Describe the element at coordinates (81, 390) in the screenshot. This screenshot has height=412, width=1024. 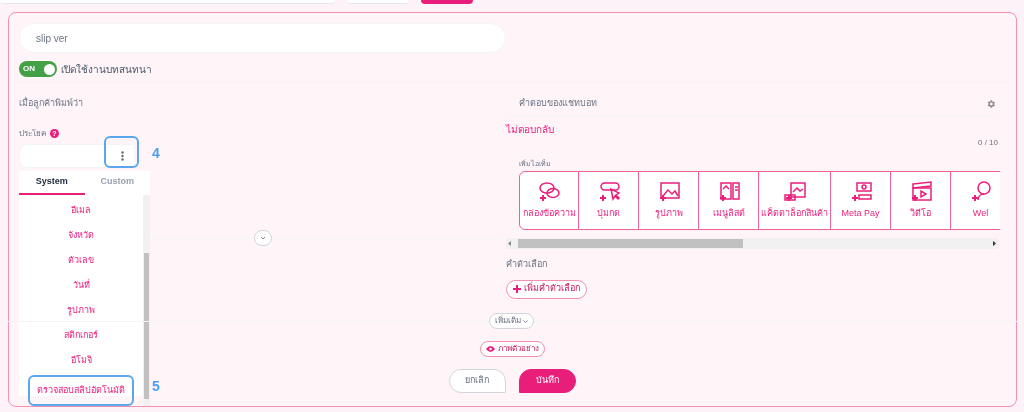
I see `menu-item: ตรวจสอบสลิปอัตโนมัติ` at that location.